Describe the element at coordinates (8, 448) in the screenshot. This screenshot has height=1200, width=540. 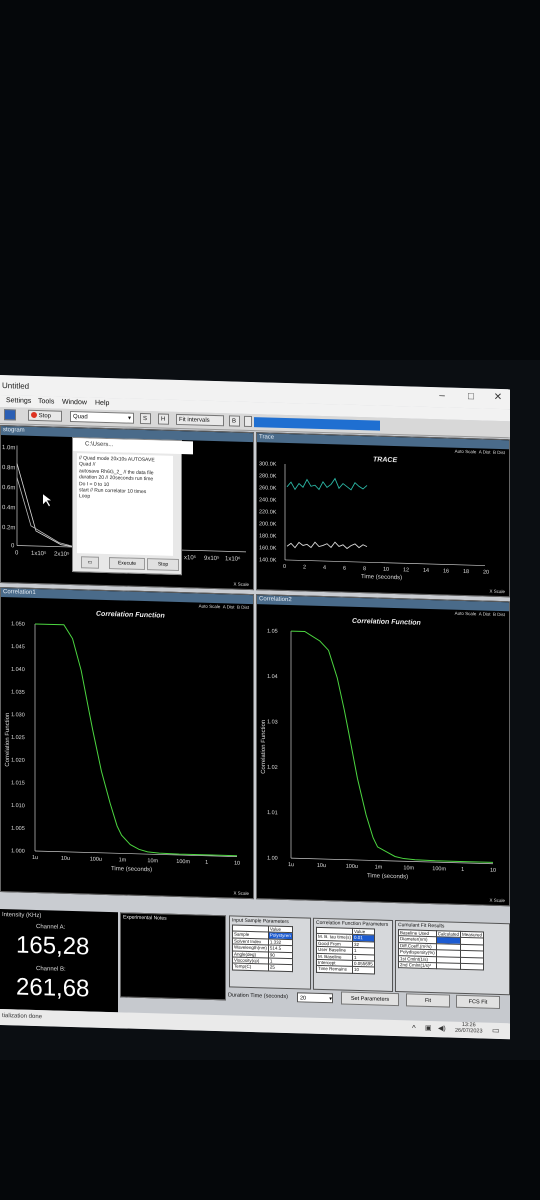
I see `hist-ytick-0: 1.0m` at that location.